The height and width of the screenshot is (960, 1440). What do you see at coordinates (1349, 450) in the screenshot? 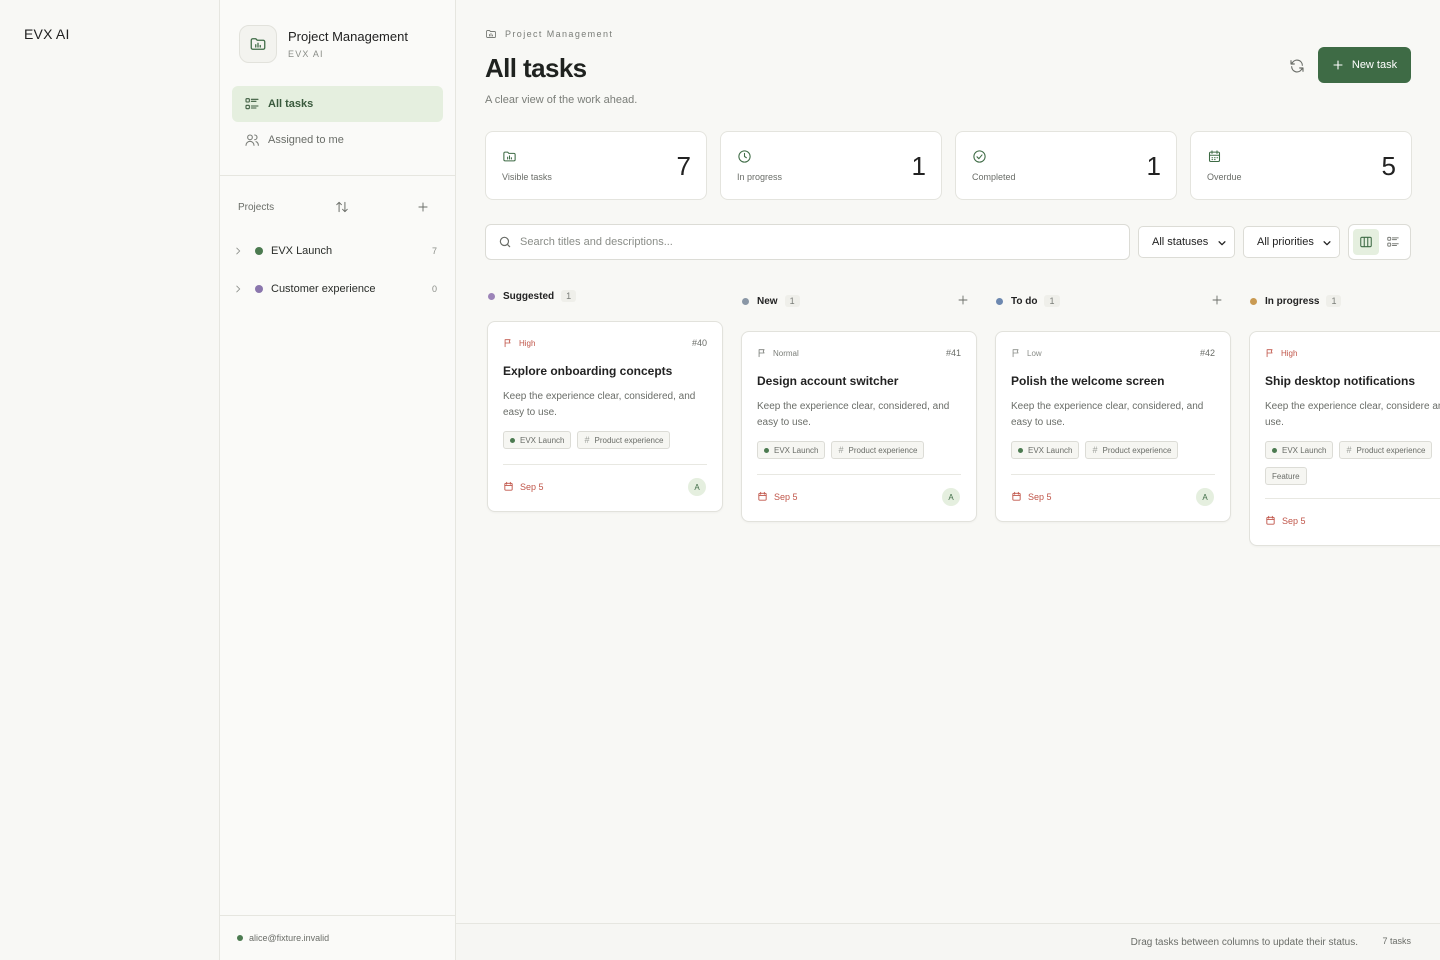
I see `hash-icon: #` at bounding box center [1349, 450].